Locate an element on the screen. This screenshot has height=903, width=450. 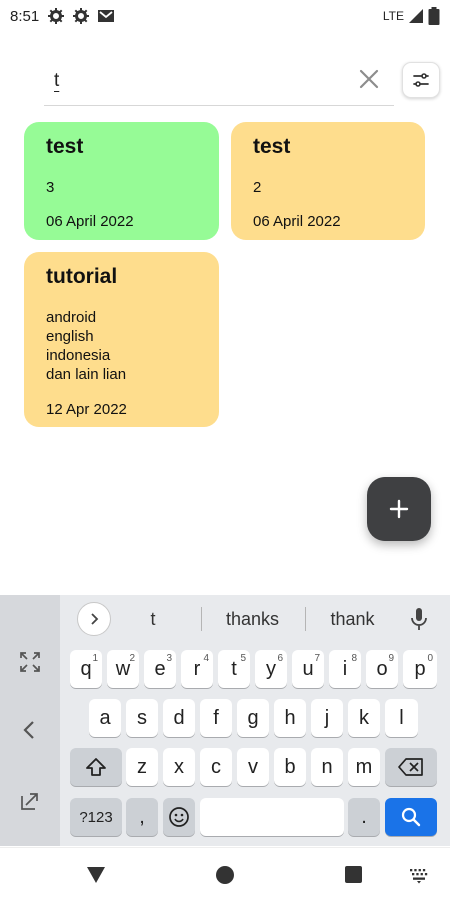
search-icon is located at coordinates (411, 817).